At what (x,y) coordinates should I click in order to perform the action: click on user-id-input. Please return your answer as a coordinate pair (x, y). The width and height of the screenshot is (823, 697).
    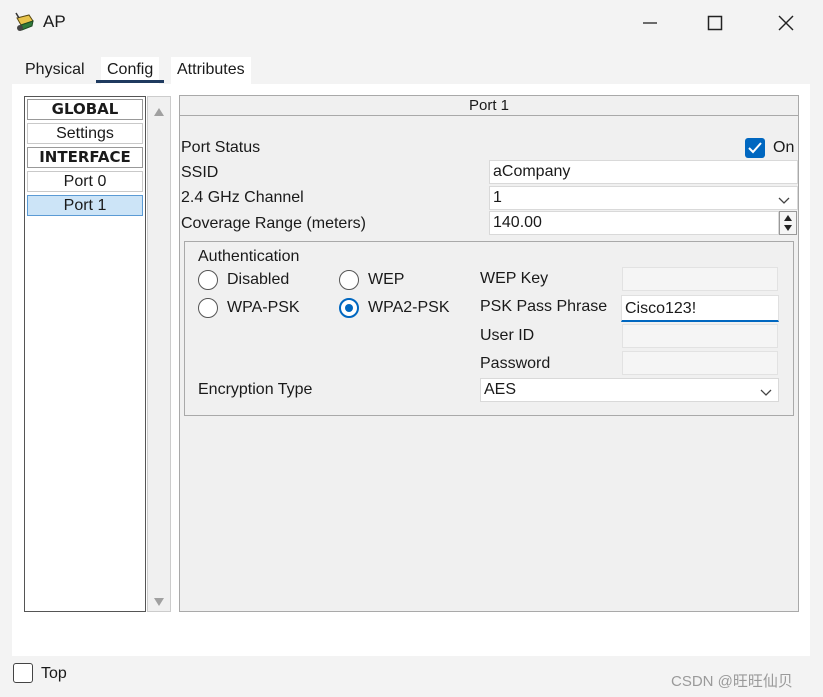
    Looking at the image, I should click on (700, 336).